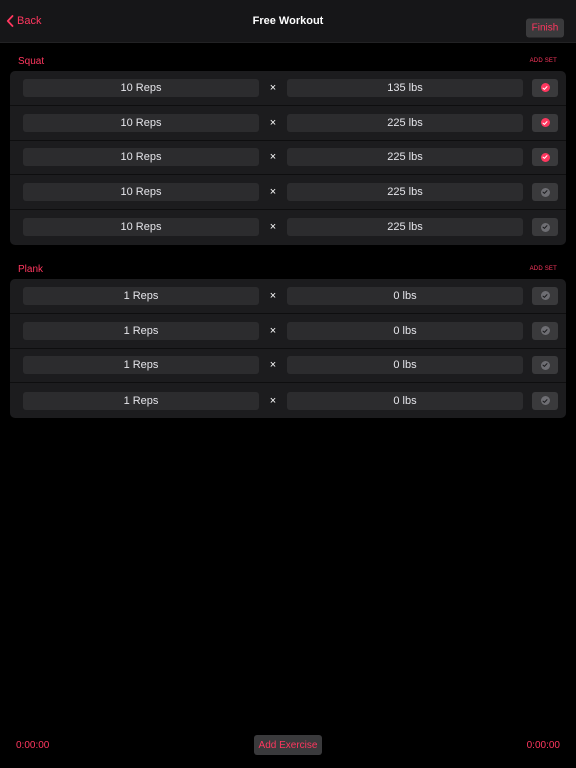  I want to click on set-row: 10 Reps × 135 lbs, so click(288, 88).